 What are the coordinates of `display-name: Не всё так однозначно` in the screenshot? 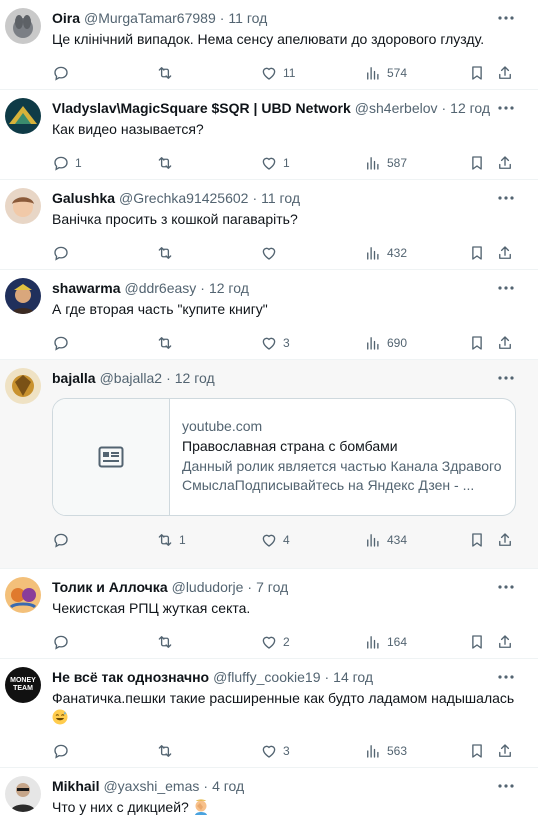 It's located at (130, 677).